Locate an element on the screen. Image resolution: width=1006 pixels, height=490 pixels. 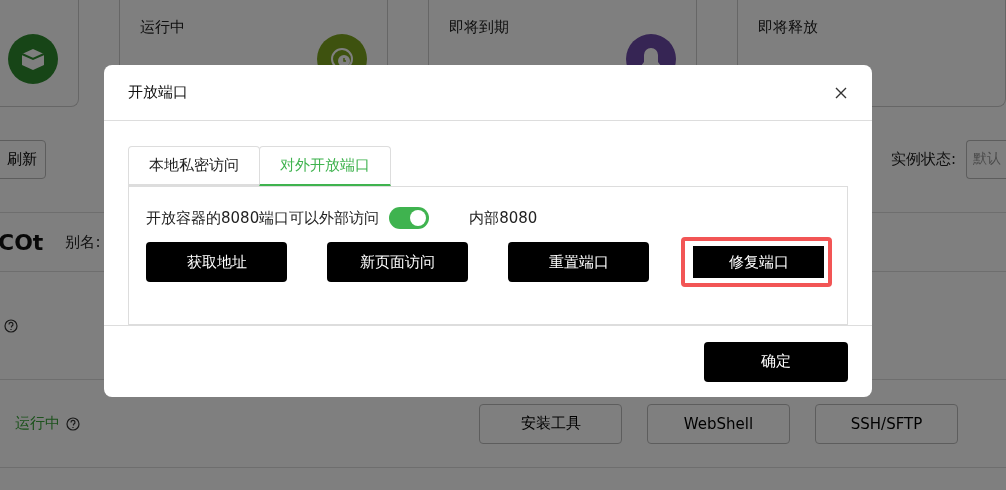
box-icon is located at coordinates (33, 59).